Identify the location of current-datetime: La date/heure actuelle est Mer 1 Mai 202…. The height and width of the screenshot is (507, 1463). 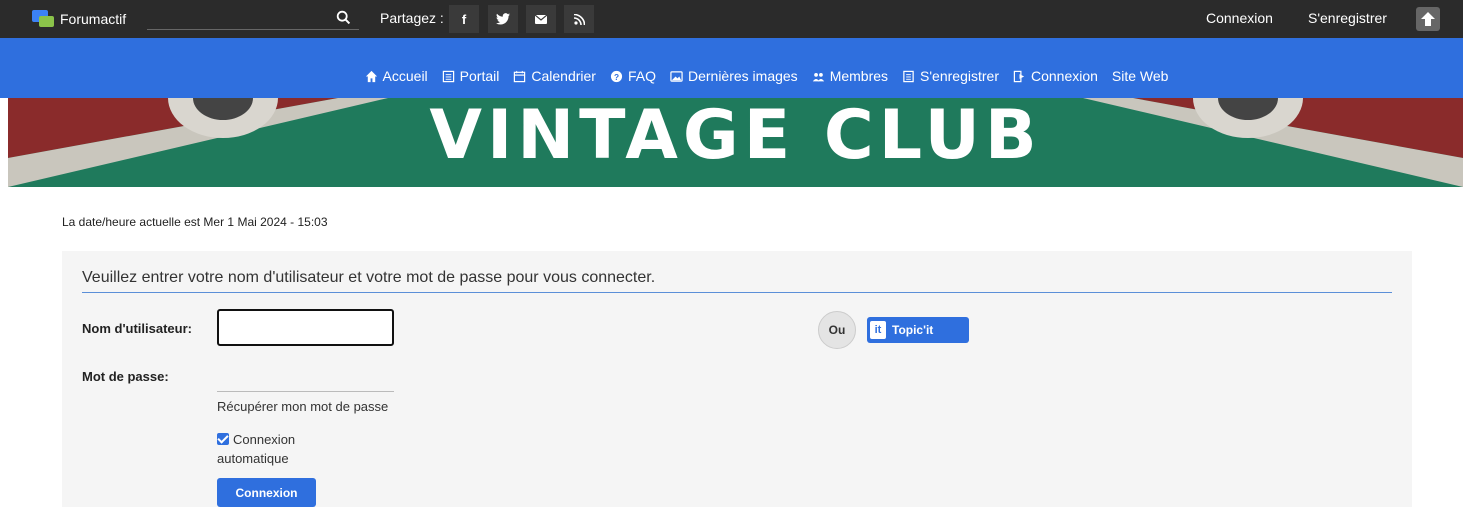
(195, 222).